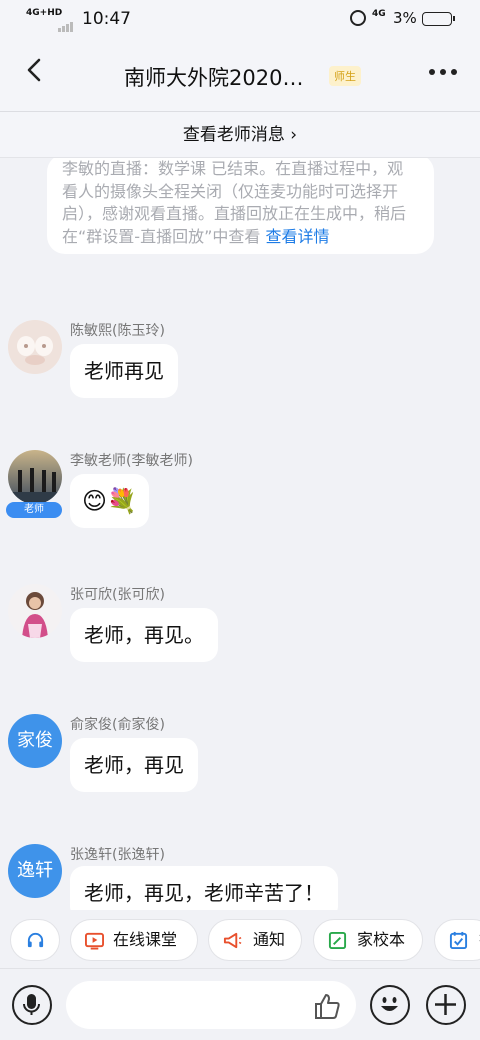 Image resolution: width=480 pixels, height=1040 pixels. I want to click on emoji-icon, so click(389, 1004).